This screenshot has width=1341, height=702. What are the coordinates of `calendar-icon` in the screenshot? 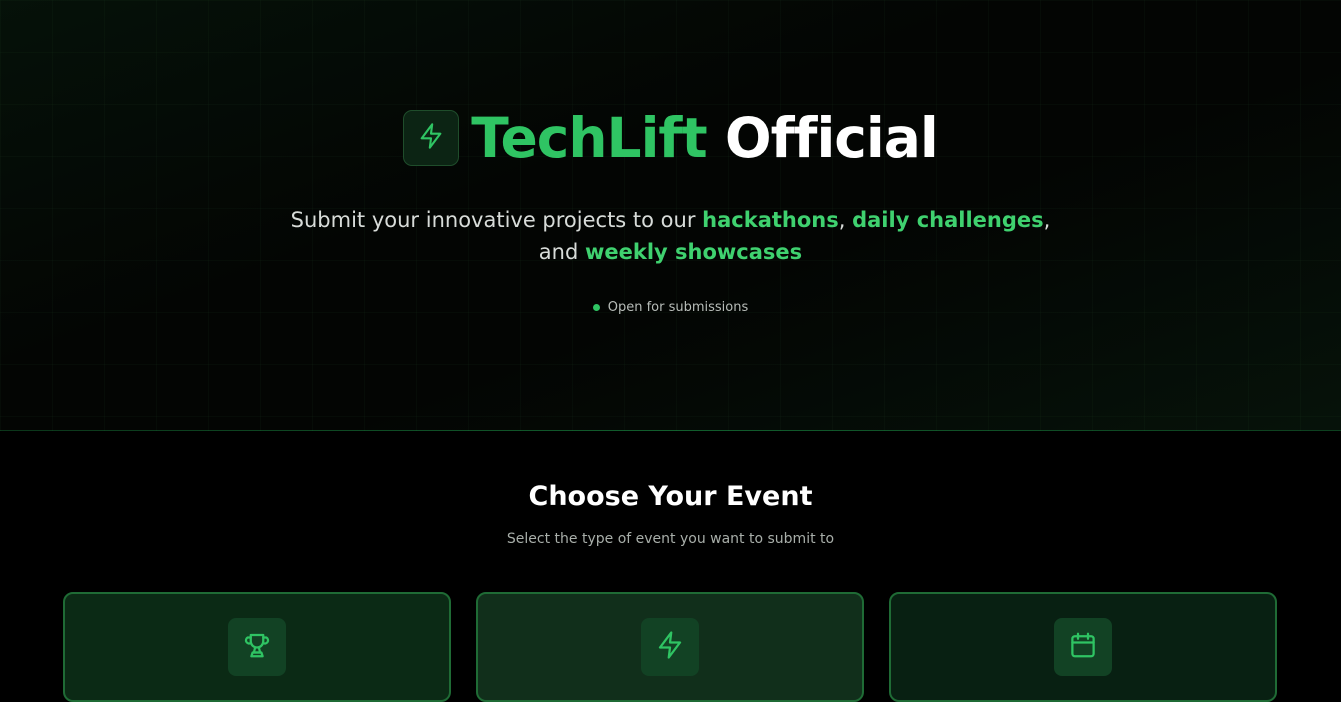 It's located at (1083, 647).